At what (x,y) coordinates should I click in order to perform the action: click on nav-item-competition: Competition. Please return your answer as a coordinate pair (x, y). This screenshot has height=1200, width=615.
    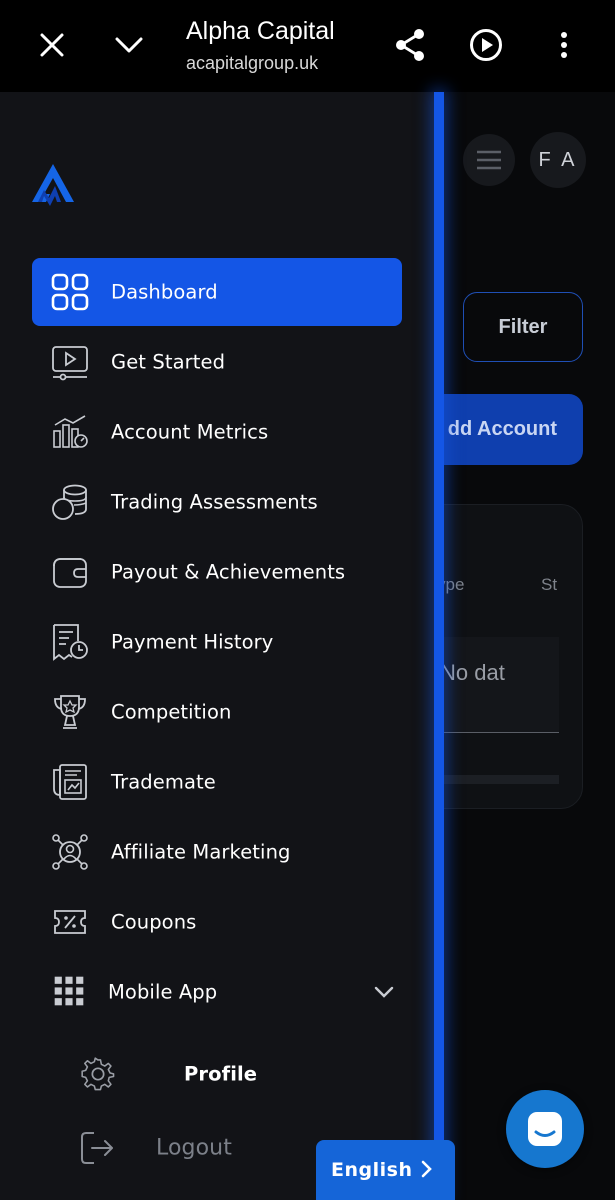
    Looking at the image, I should click on (217, 712).